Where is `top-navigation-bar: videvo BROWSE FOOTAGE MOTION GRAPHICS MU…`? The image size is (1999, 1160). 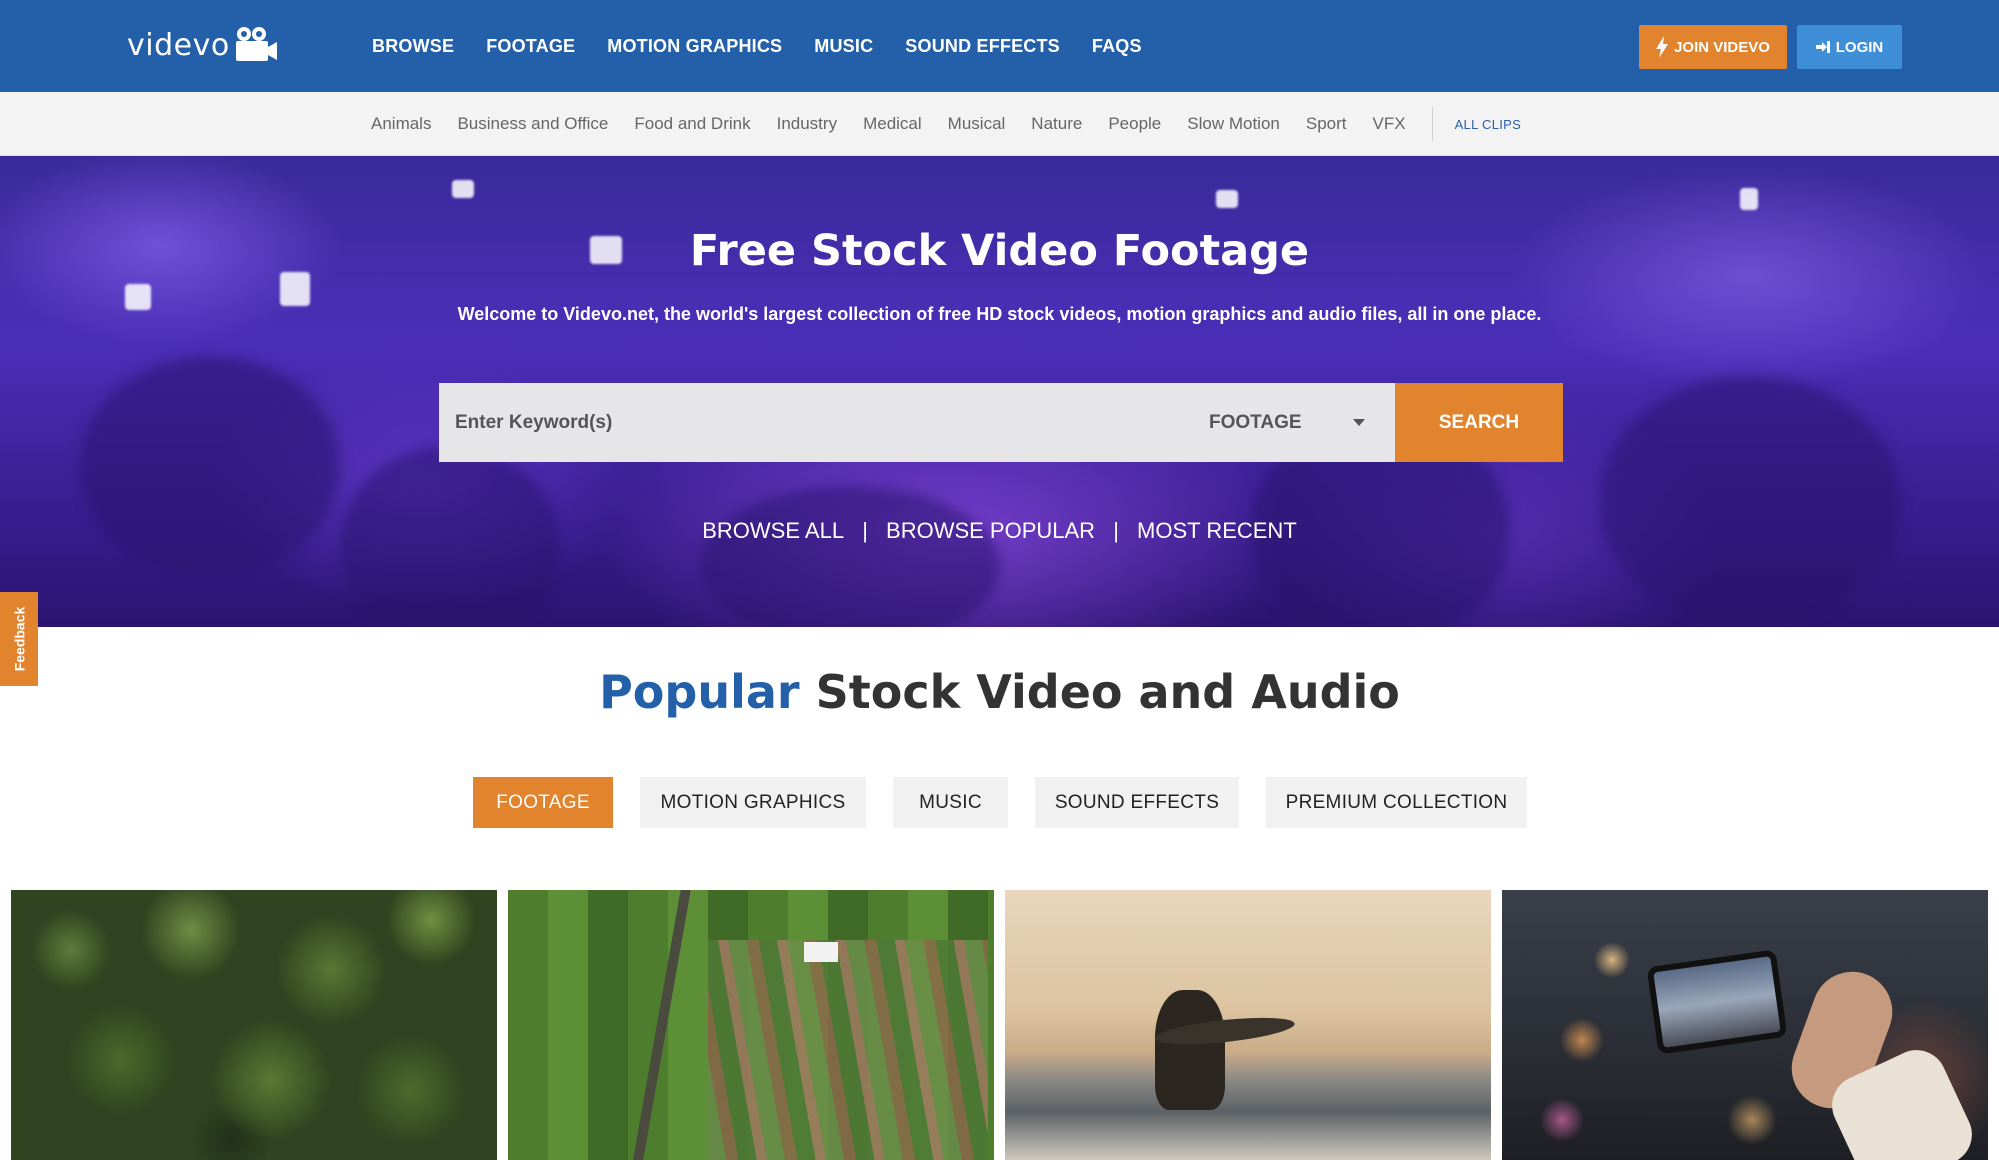 top-navigation-bar: videvo BROWSE FOOTAGE MOTION GRAPHICS MU… is located at coordinates (999, 46).